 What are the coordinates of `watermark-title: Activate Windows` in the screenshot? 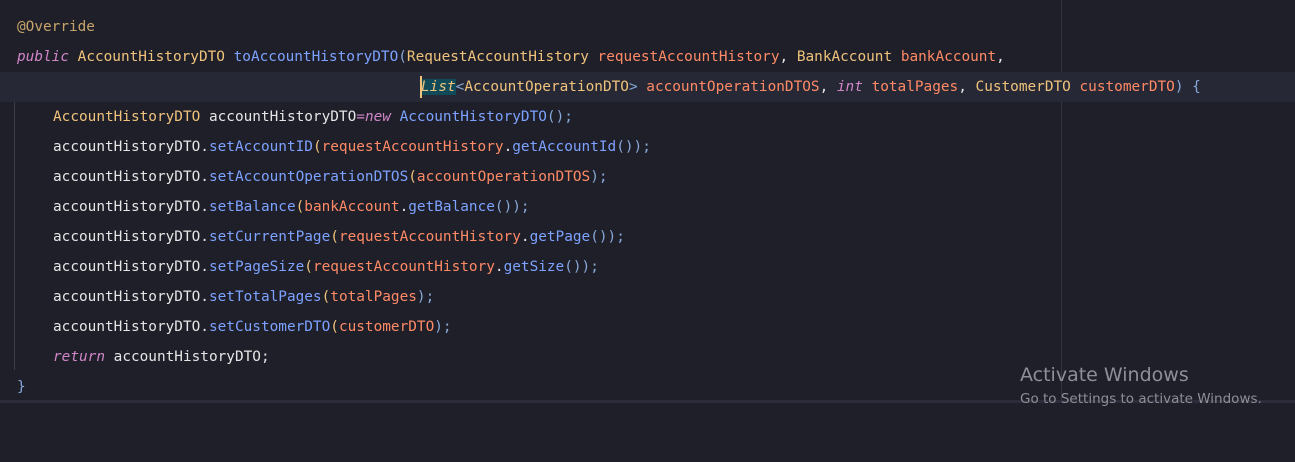 It's located at (1104, 375).